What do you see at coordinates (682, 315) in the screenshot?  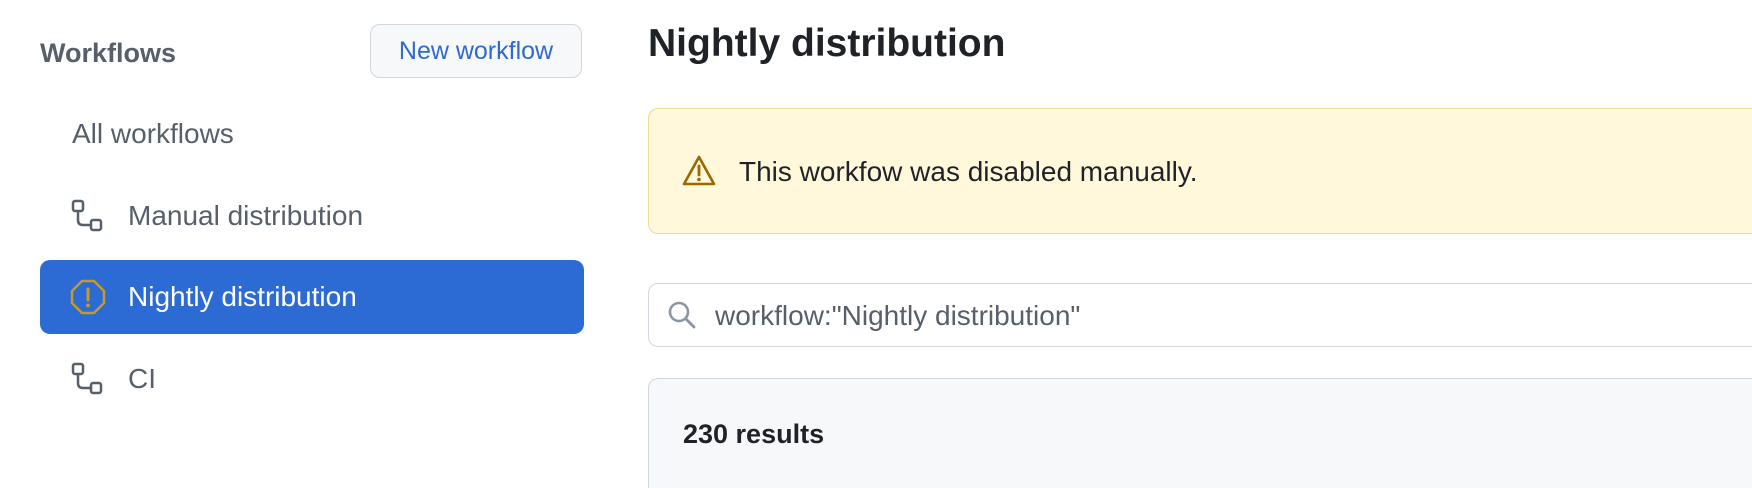 I see `search-icon` at bounding box center [682, 315].